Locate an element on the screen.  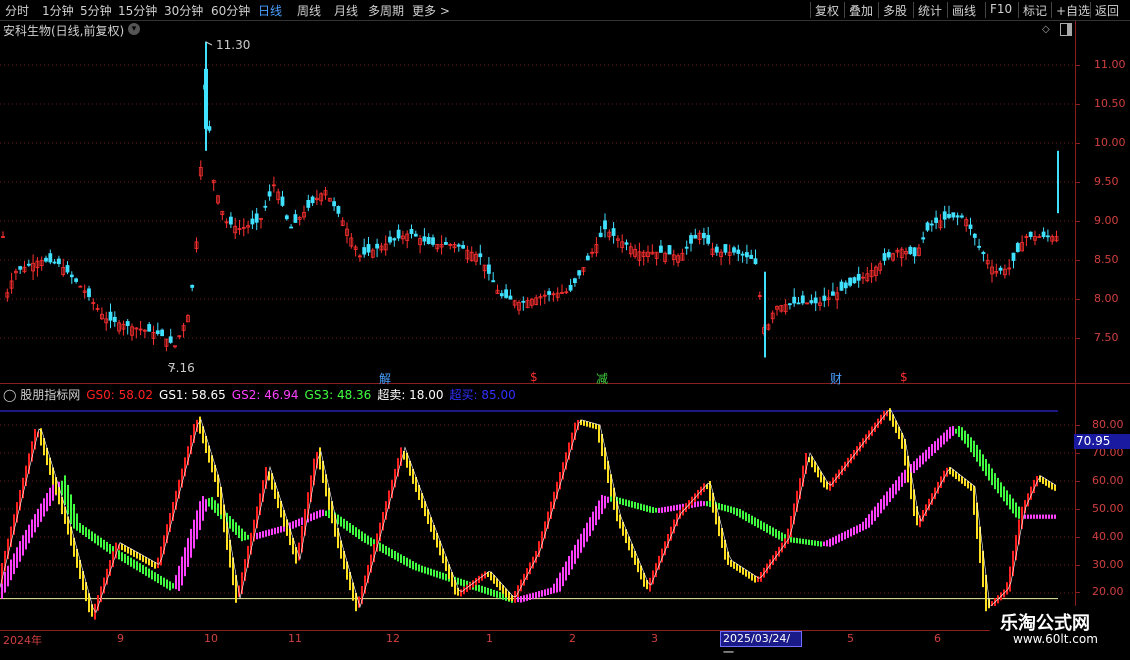
low-price-label: 7.16 is located at coordinates (181, 368).